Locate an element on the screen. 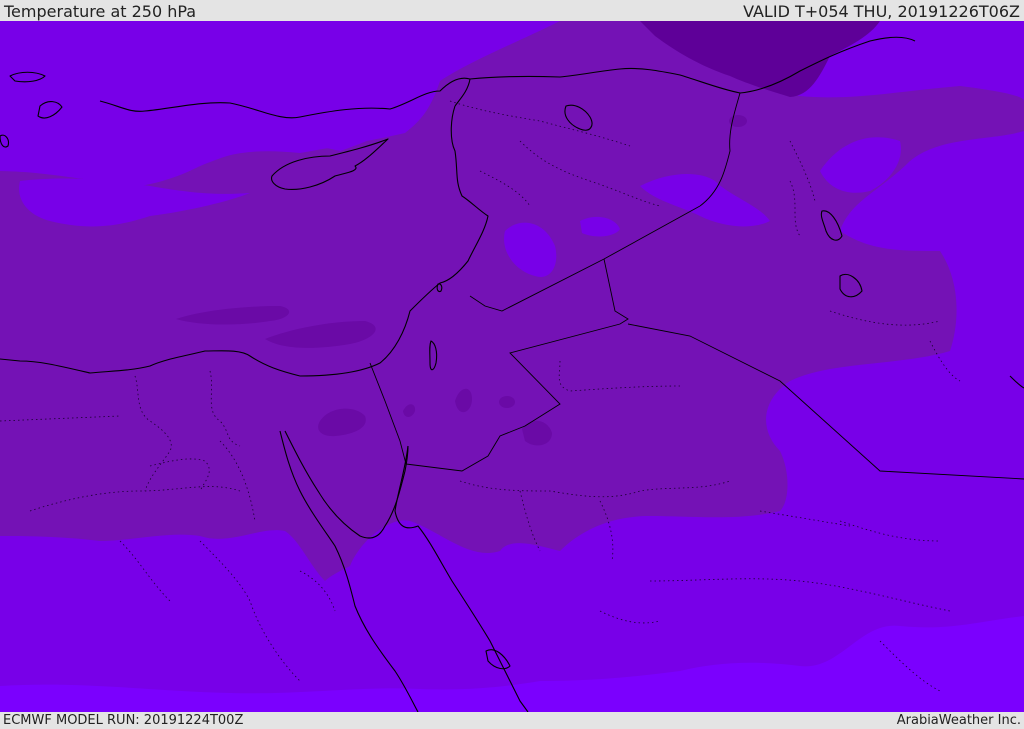  credit: ArabiaWeather Inc. is located at coordinates (958, 720).